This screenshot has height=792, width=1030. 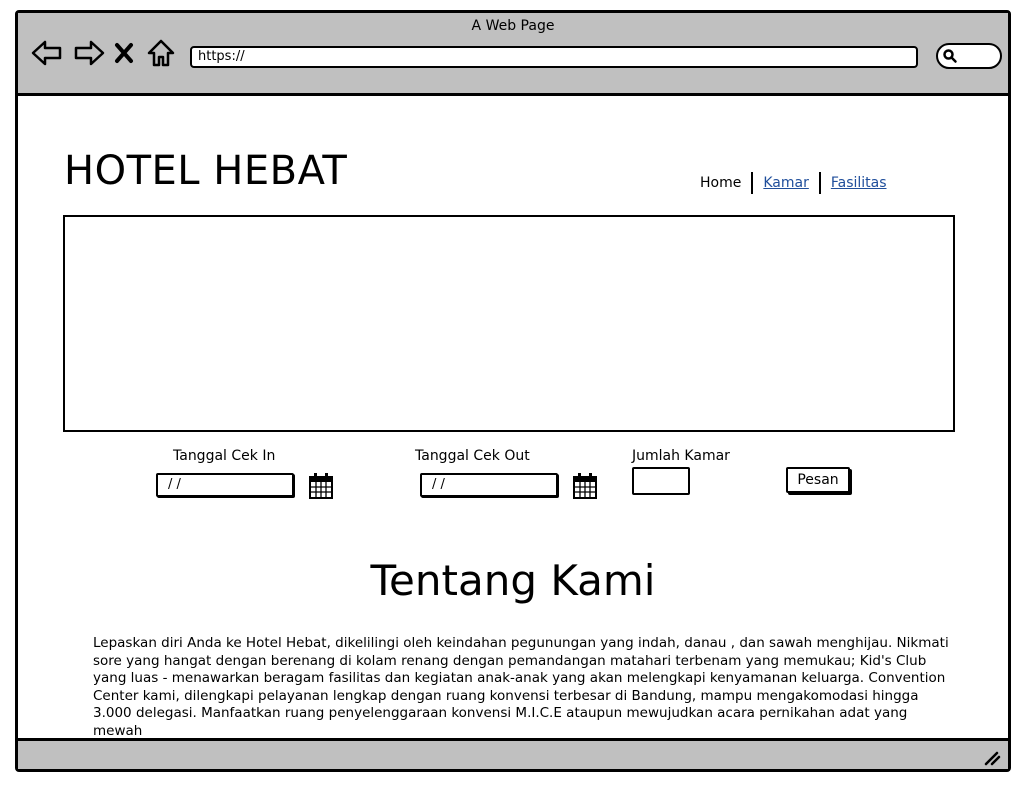 What do you see at coordinates (513, 580) in the screenshot?
I see `about-section-title: Tentang Kami` at bounding box center [513, 580].